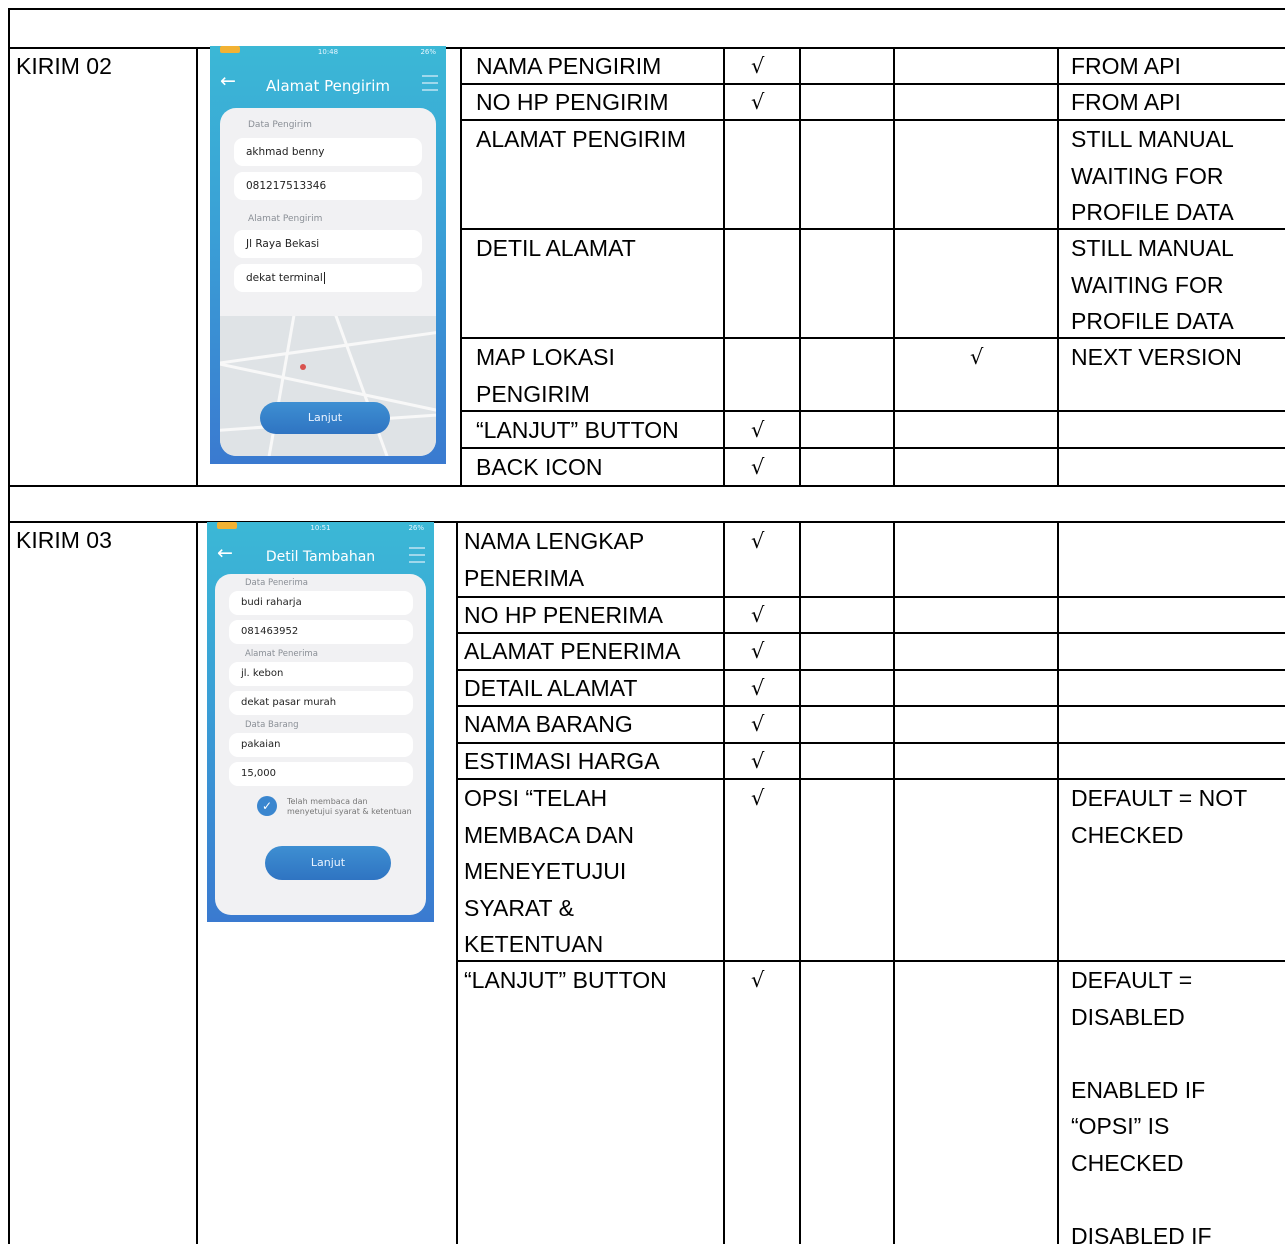  I want to click on screen-id-label: KIRIM 03, so click(64, 540).